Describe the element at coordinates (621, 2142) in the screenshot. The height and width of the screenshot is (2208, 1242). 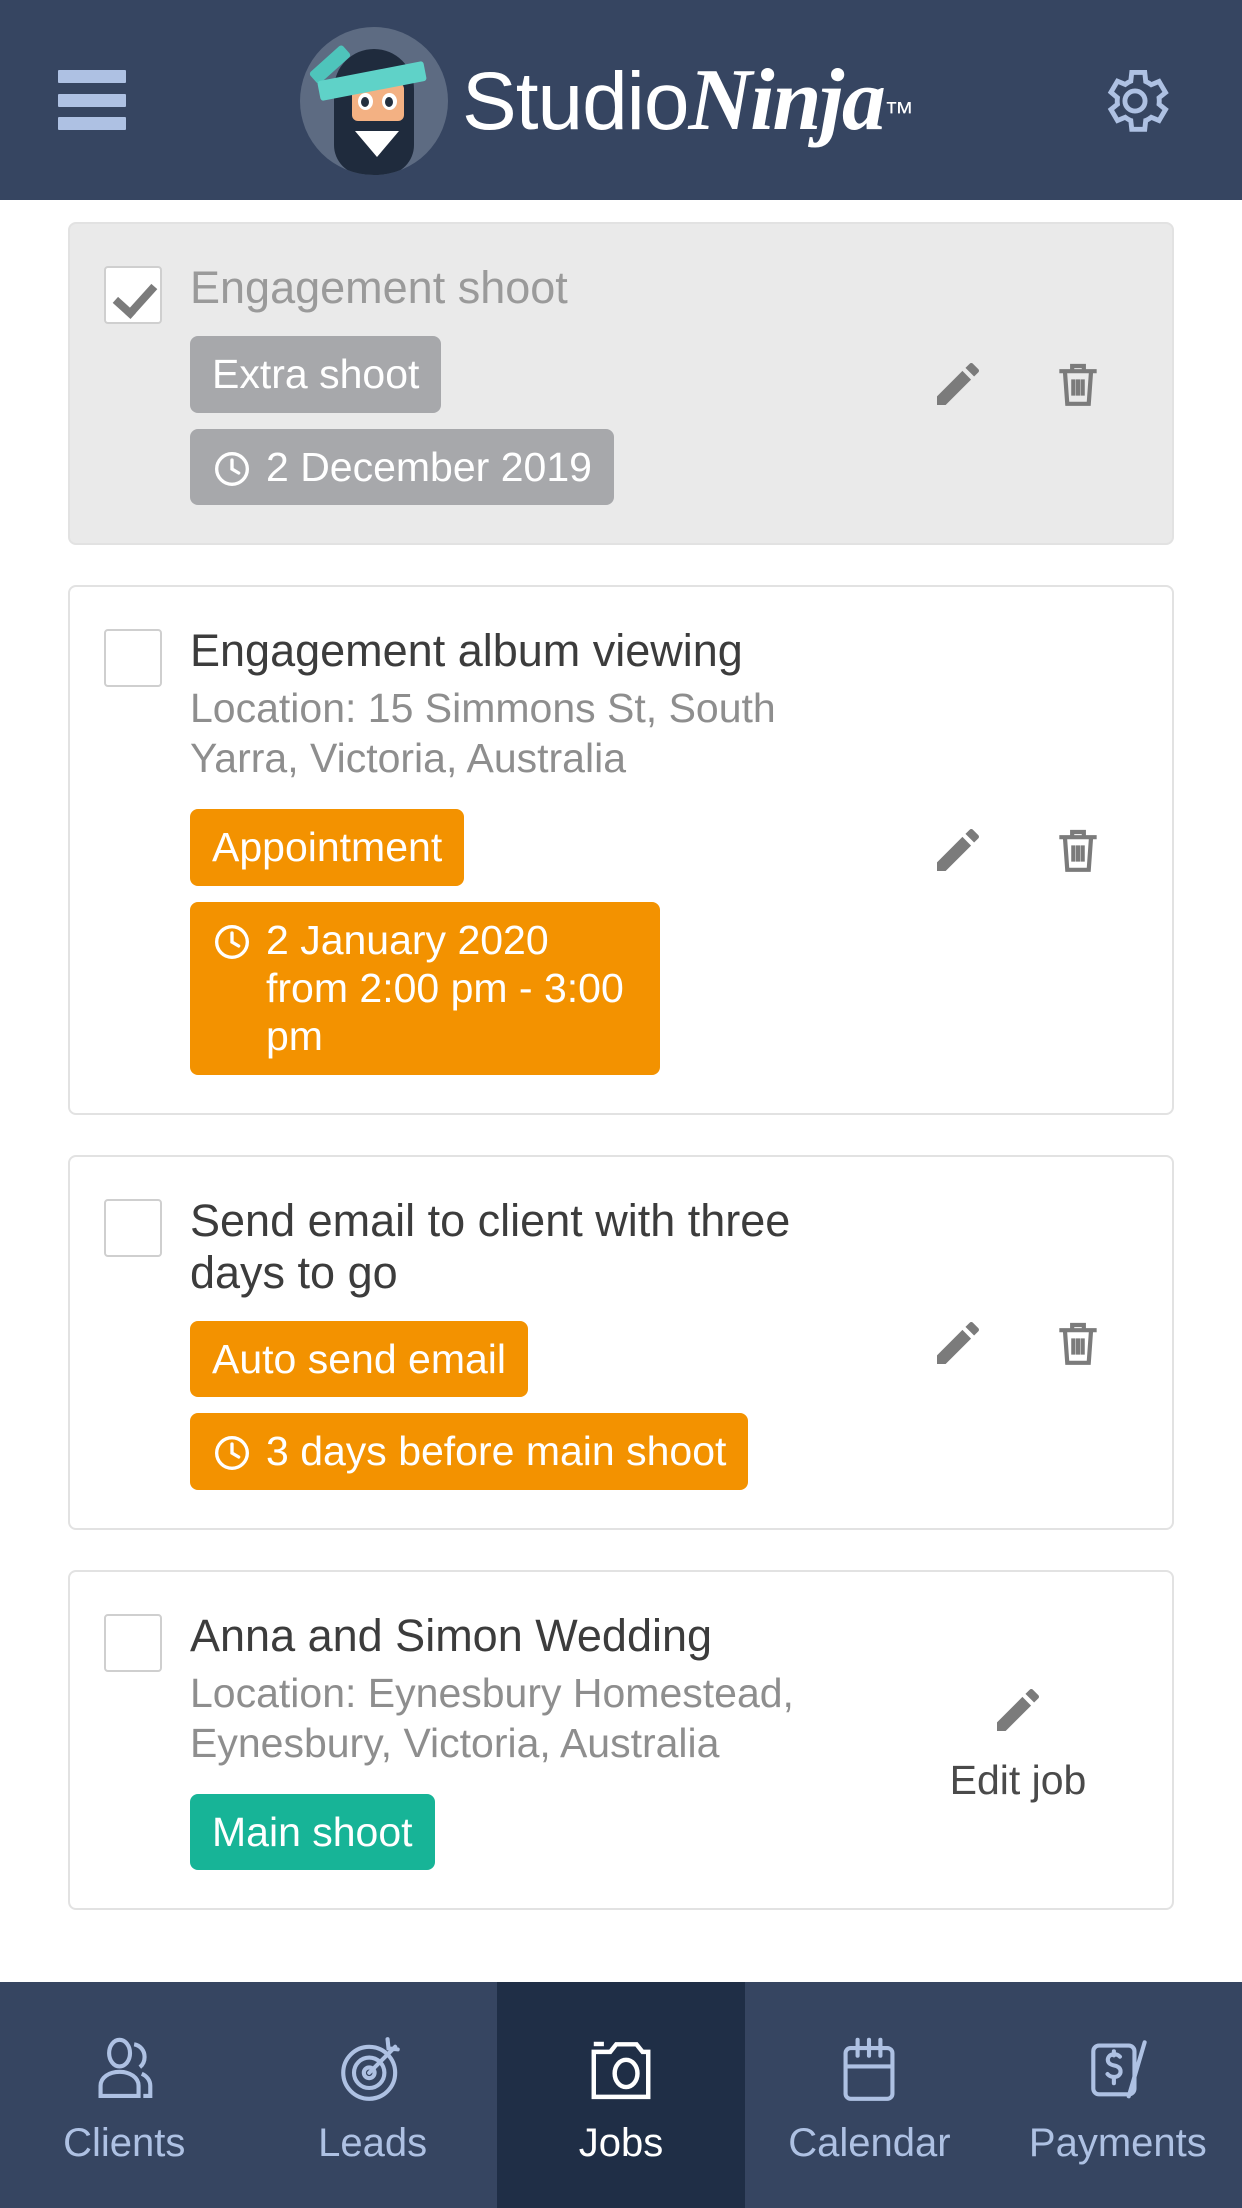
I see `nav-label: Jobs` at that location.